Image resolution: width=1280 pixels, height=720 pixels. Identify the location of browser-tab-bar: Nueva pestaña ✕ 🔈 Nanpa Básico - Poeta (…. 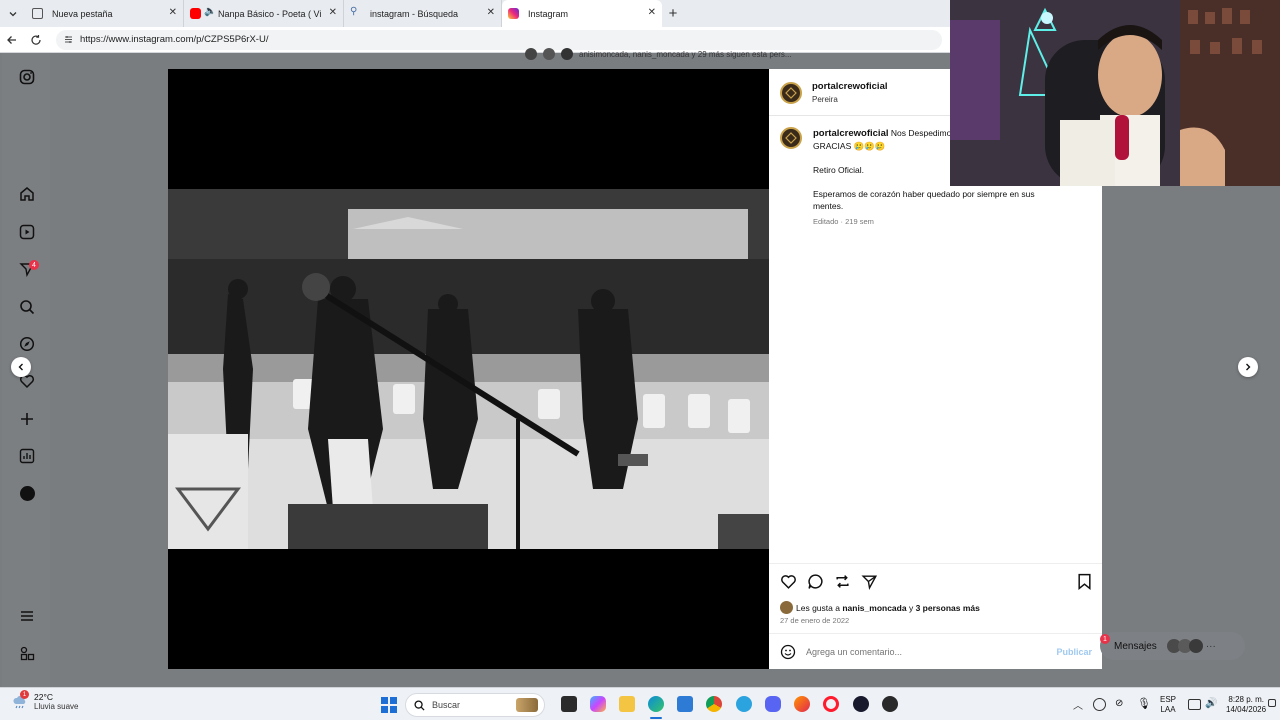
(475, 13).